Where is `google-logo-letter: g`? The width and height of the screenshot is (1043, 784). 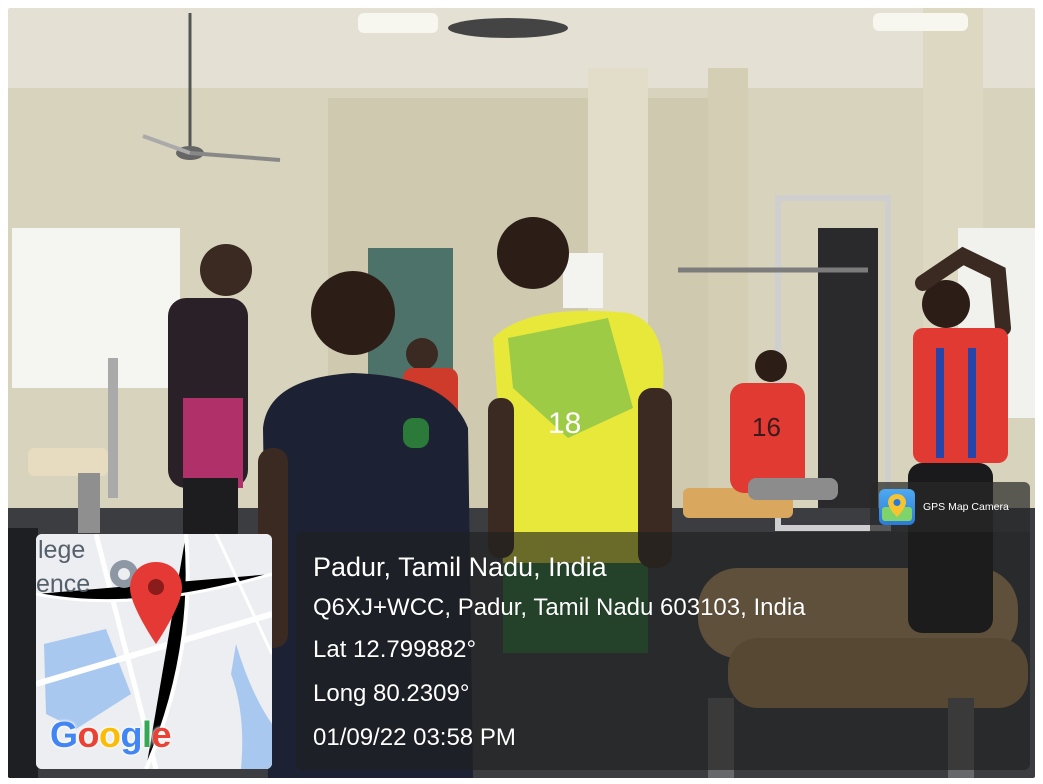 google-logo-letter: g is located at coordinates (131, 734).